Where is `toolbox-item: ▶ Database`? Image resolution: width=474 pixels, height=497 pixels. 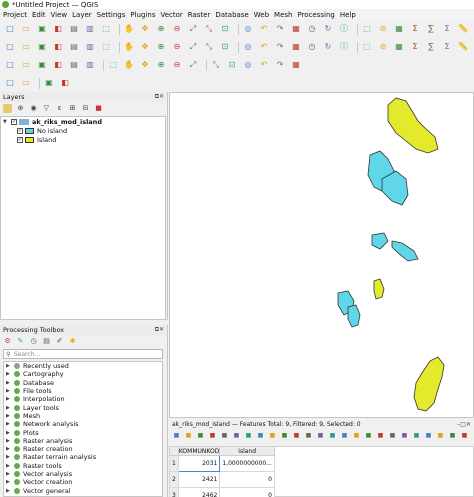 toolbox-item: ▶ Database is located at coordinates (83, 383).